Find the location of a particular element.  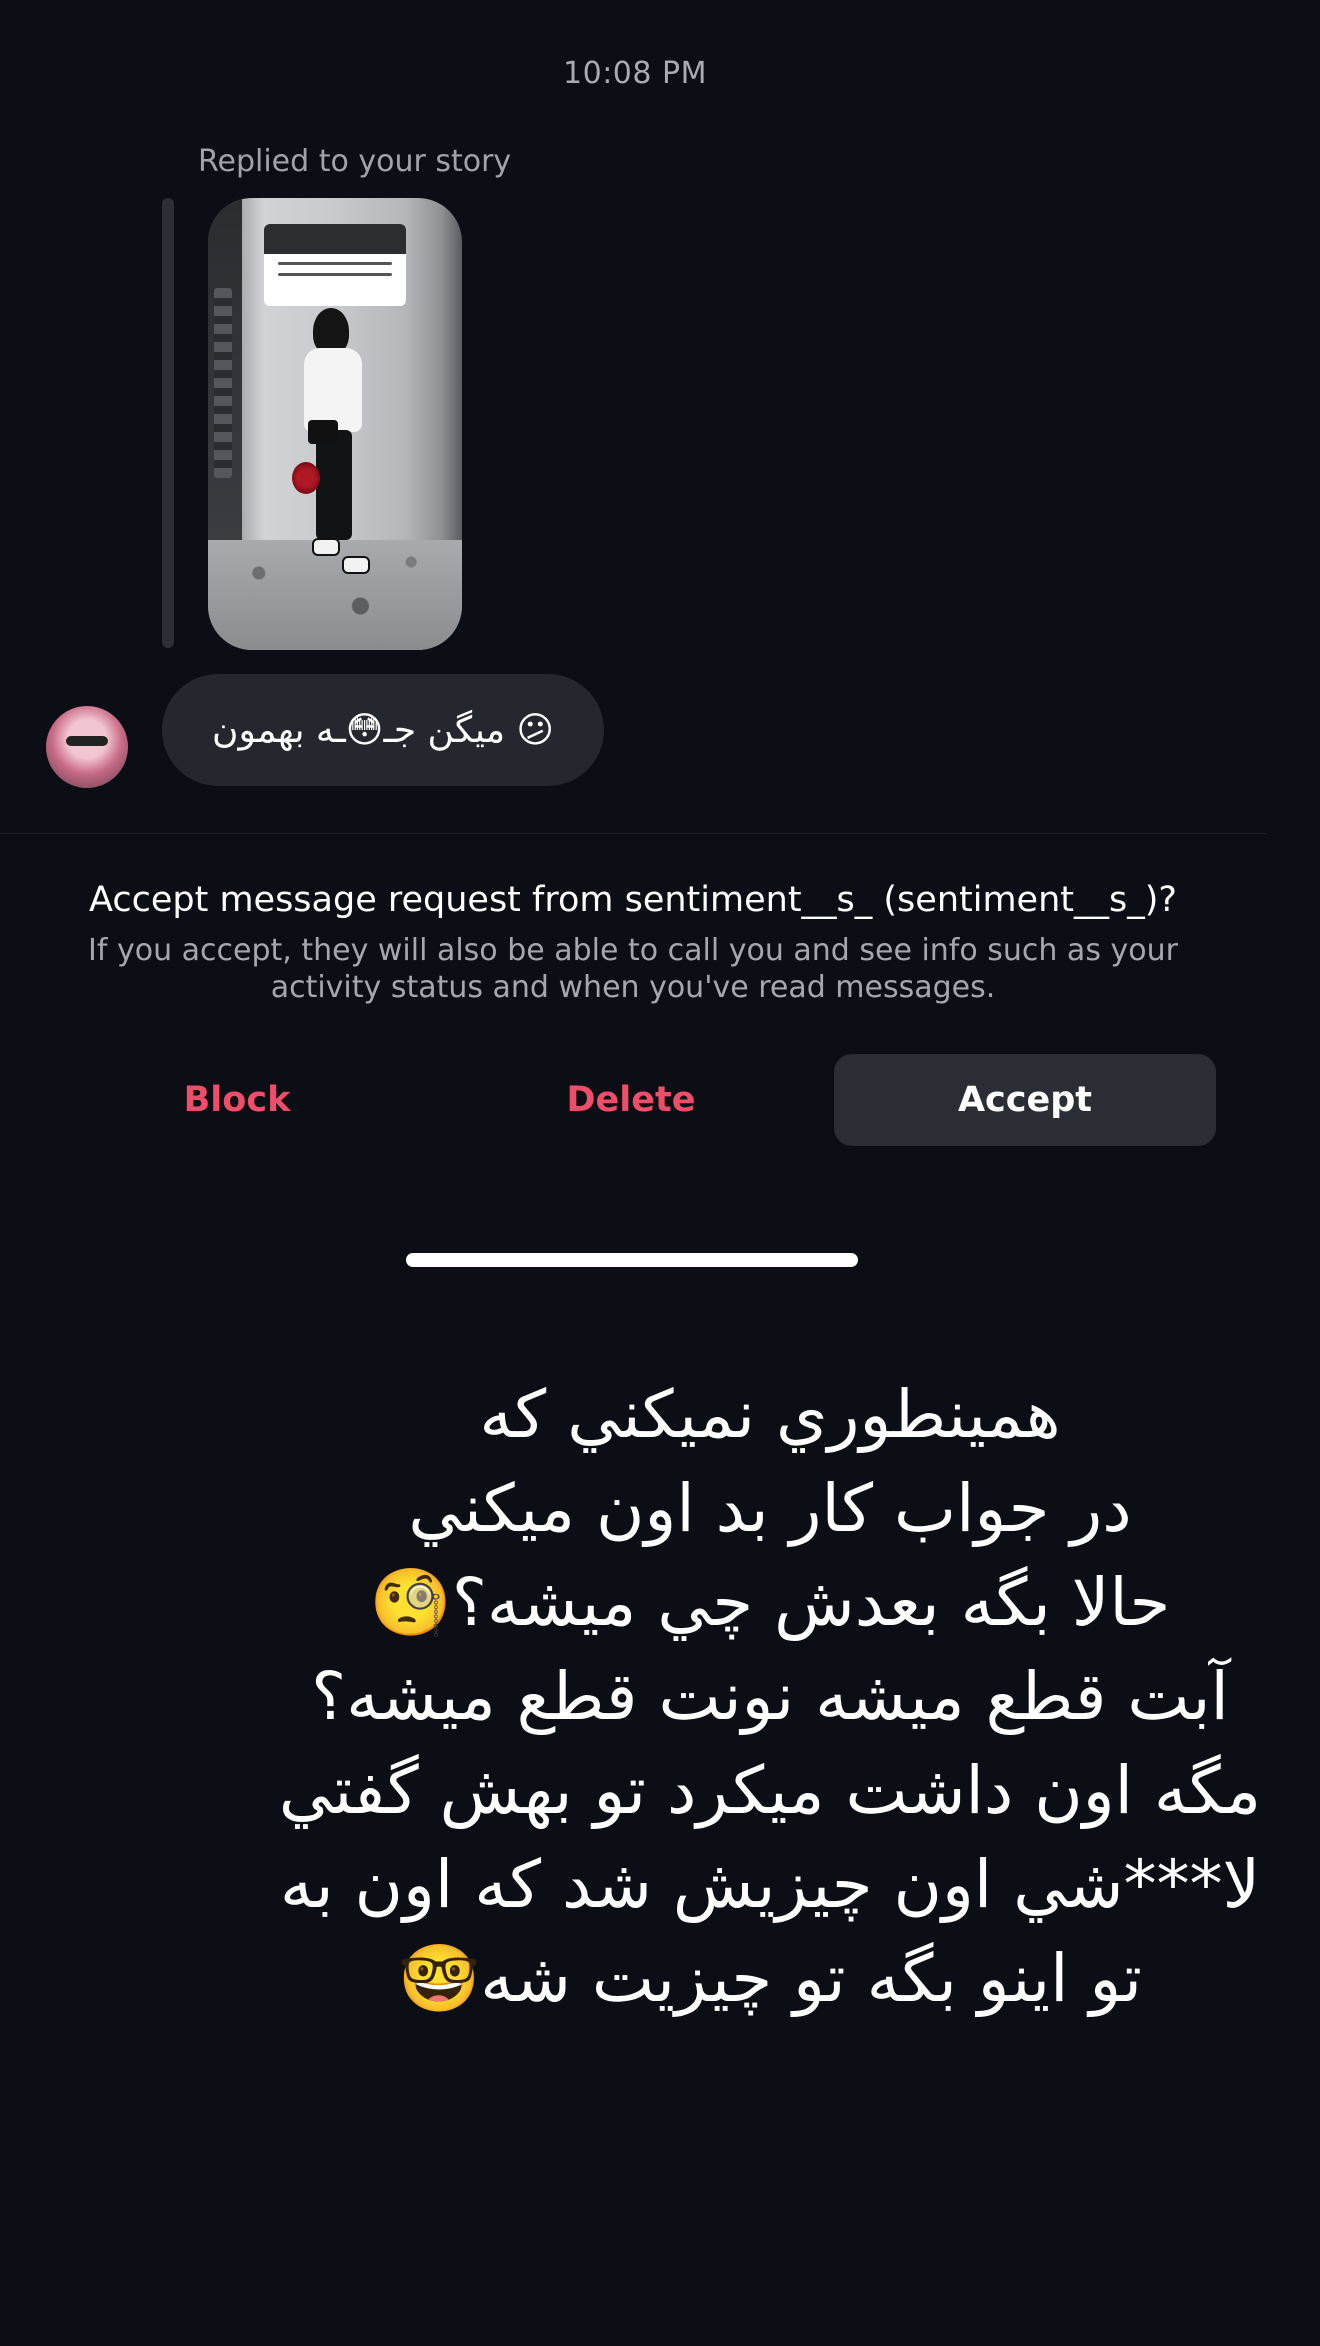

block-button: Block is located at coordinates (237, 1100).